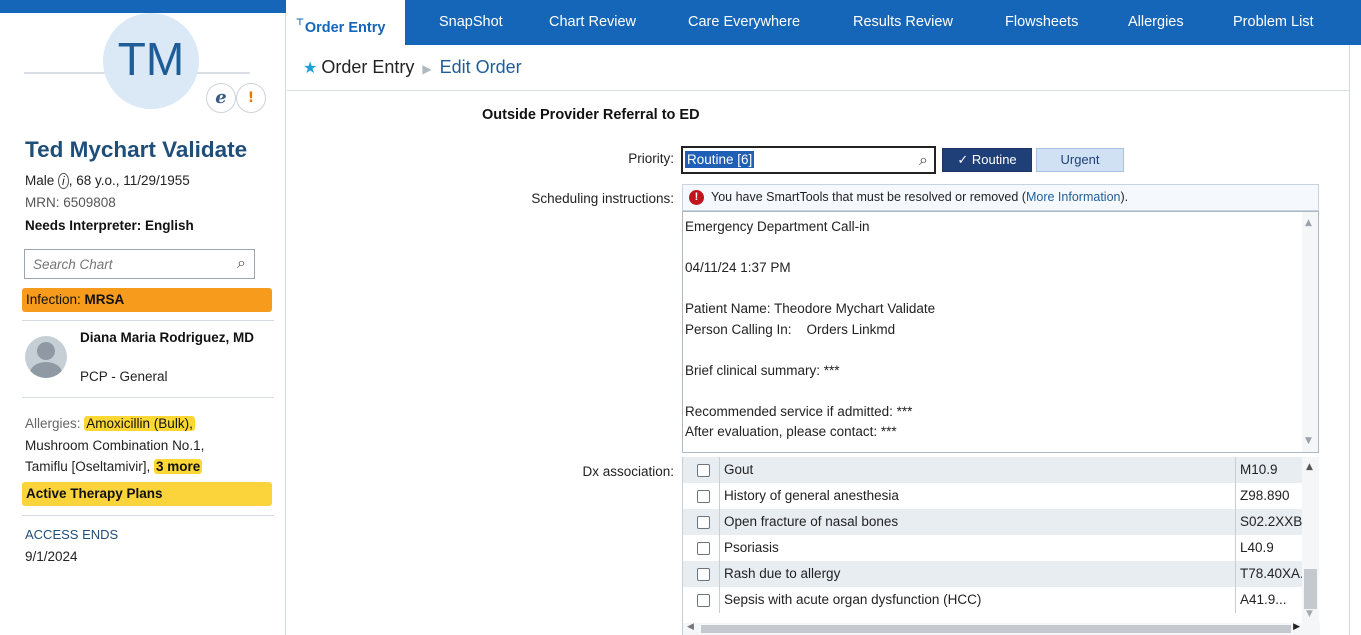 This screenshot has width=1361, height=635. Describe the element at coordinates (104, 299) in the screenshot. I see `infection-value: MRSA` at that location.